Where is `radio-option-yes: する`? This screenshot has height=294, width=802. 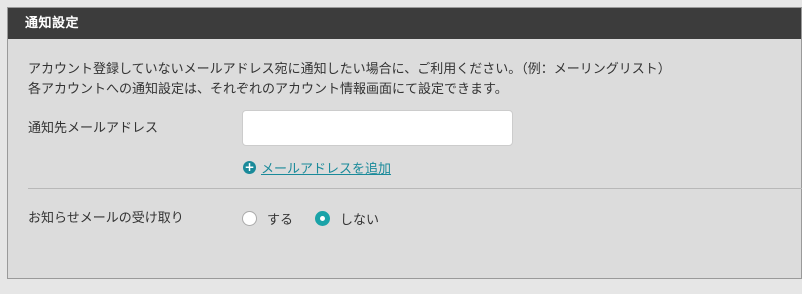
radio-option-yes: する is located at coordinates (267, 218).